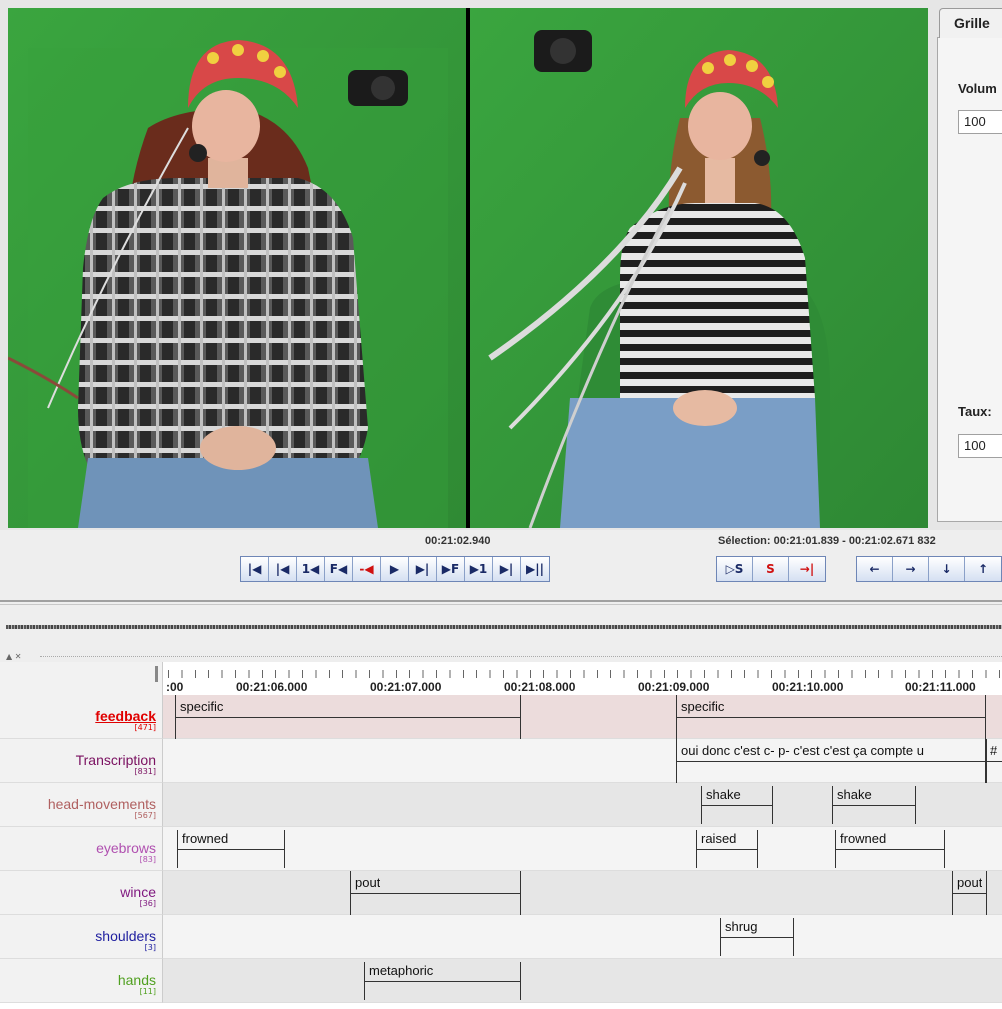  What do you see at coordinates (994, 761) in the screenshot?
I see `annotation: #` at bounding box center [994, 761].